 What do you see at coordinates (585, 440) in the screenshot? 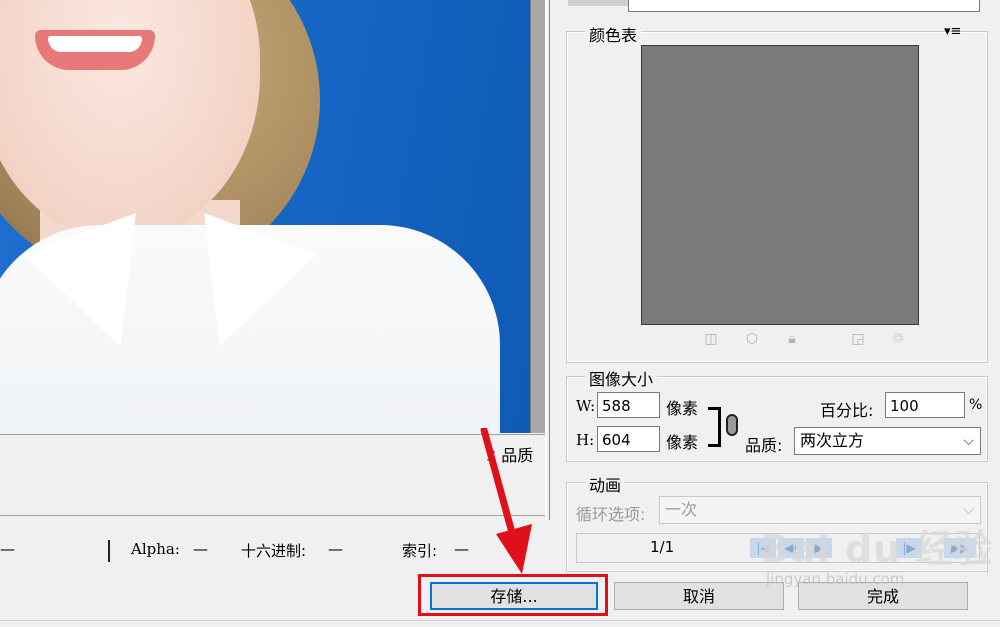
I see `height-label: H:` at bounding box center [585, 440].